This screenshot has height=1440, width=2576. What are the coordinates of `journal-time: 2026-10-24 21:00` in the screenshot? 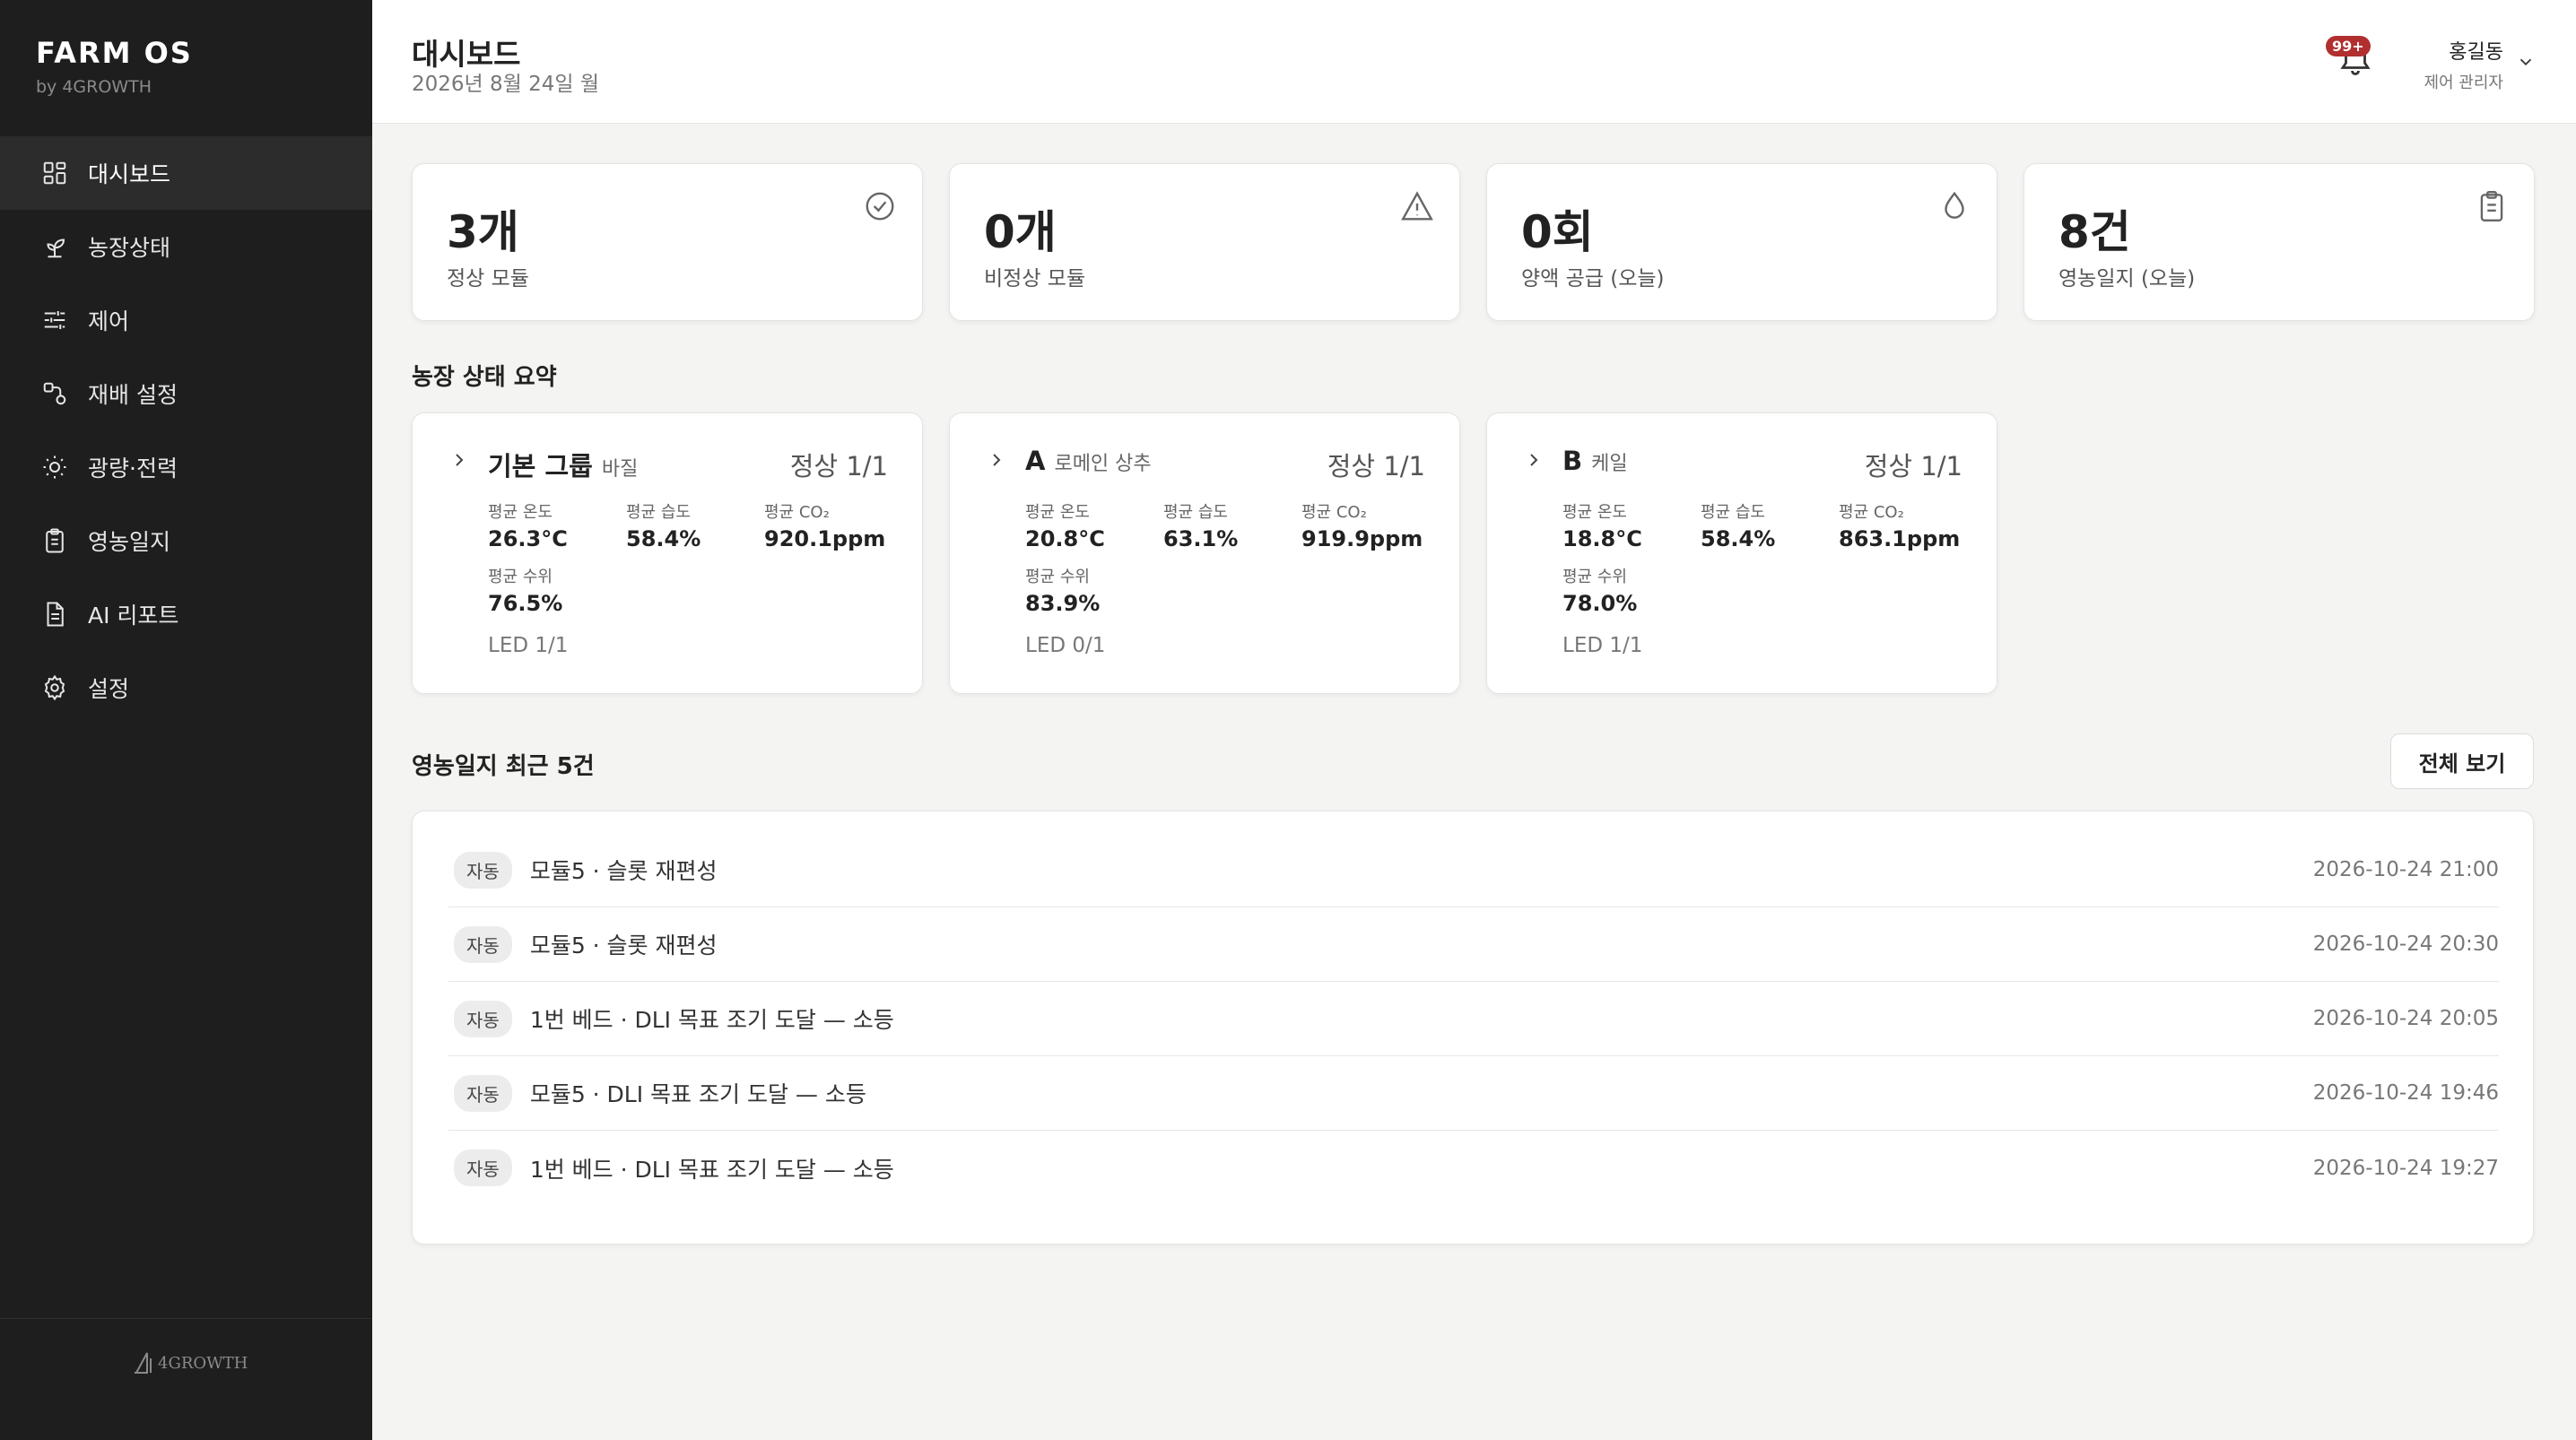 It's located at (2405, 869).